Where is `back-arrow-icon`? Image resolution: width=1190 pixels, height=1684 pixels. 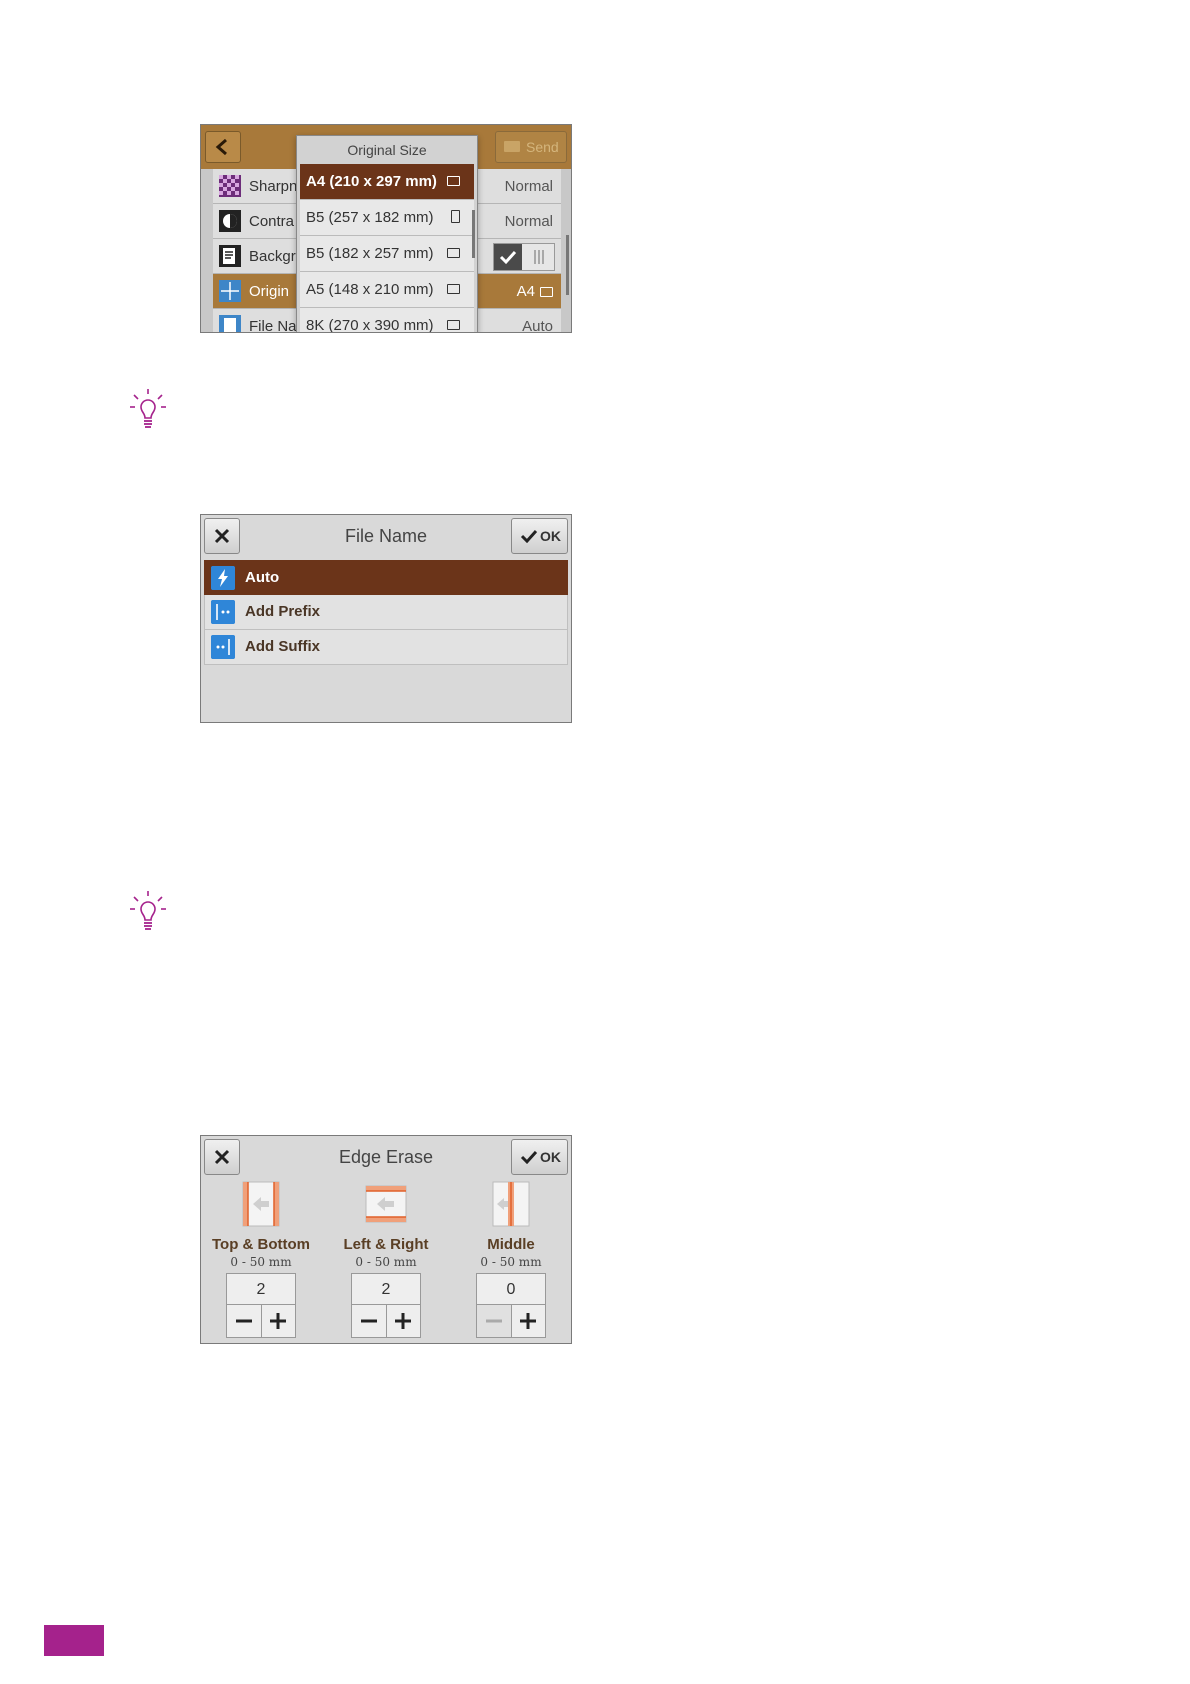
back-arrow-icon is located at coordinates (221, 147).